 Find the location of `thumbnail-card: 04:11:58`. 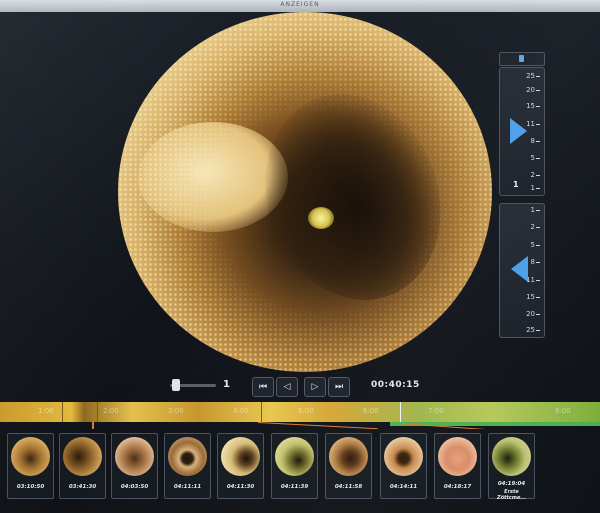

thumbnail-card: 04:11:58 is located at coordinates (348, 466).